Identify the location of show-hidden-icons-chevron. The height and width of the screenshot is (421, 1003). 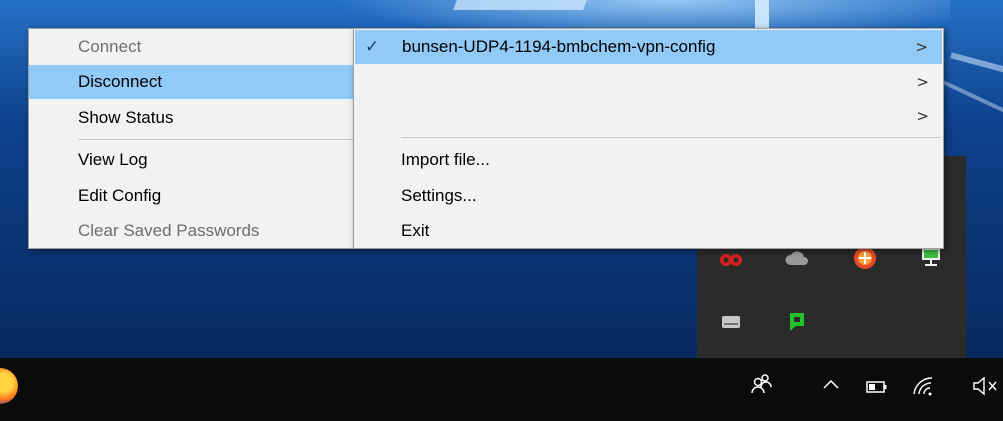
(831, 384).